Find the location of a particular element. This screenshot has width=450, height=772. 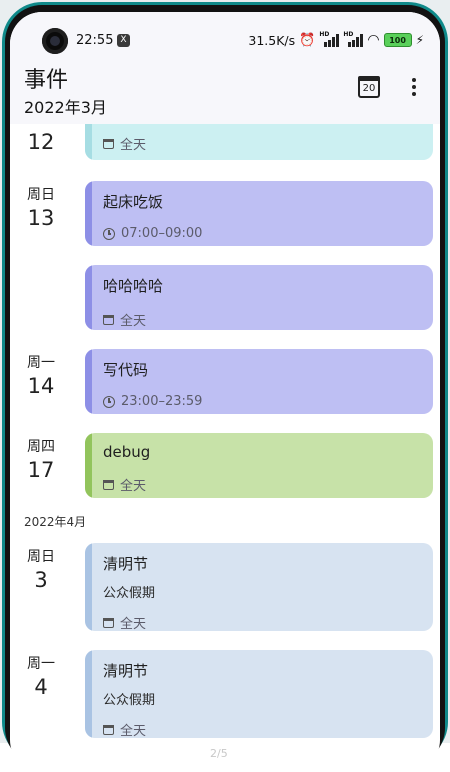

status-right-group: 31.5K/s ⏰ HD HD ◠ 100 ⚡ is located at coordinates (336, 39).